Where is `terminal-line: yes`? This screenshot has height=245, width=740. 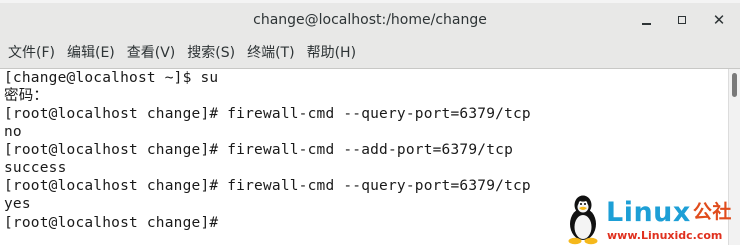 terminal-line: yes is located at coordinates (17, 204).